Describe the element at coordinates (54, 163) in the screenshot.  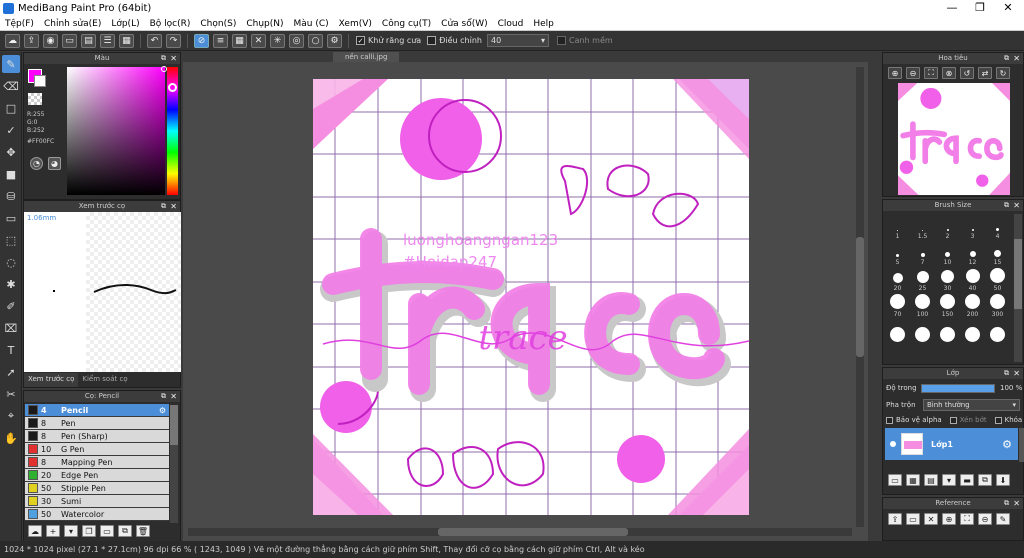
I see `color-history-icon: ◕` at that location.